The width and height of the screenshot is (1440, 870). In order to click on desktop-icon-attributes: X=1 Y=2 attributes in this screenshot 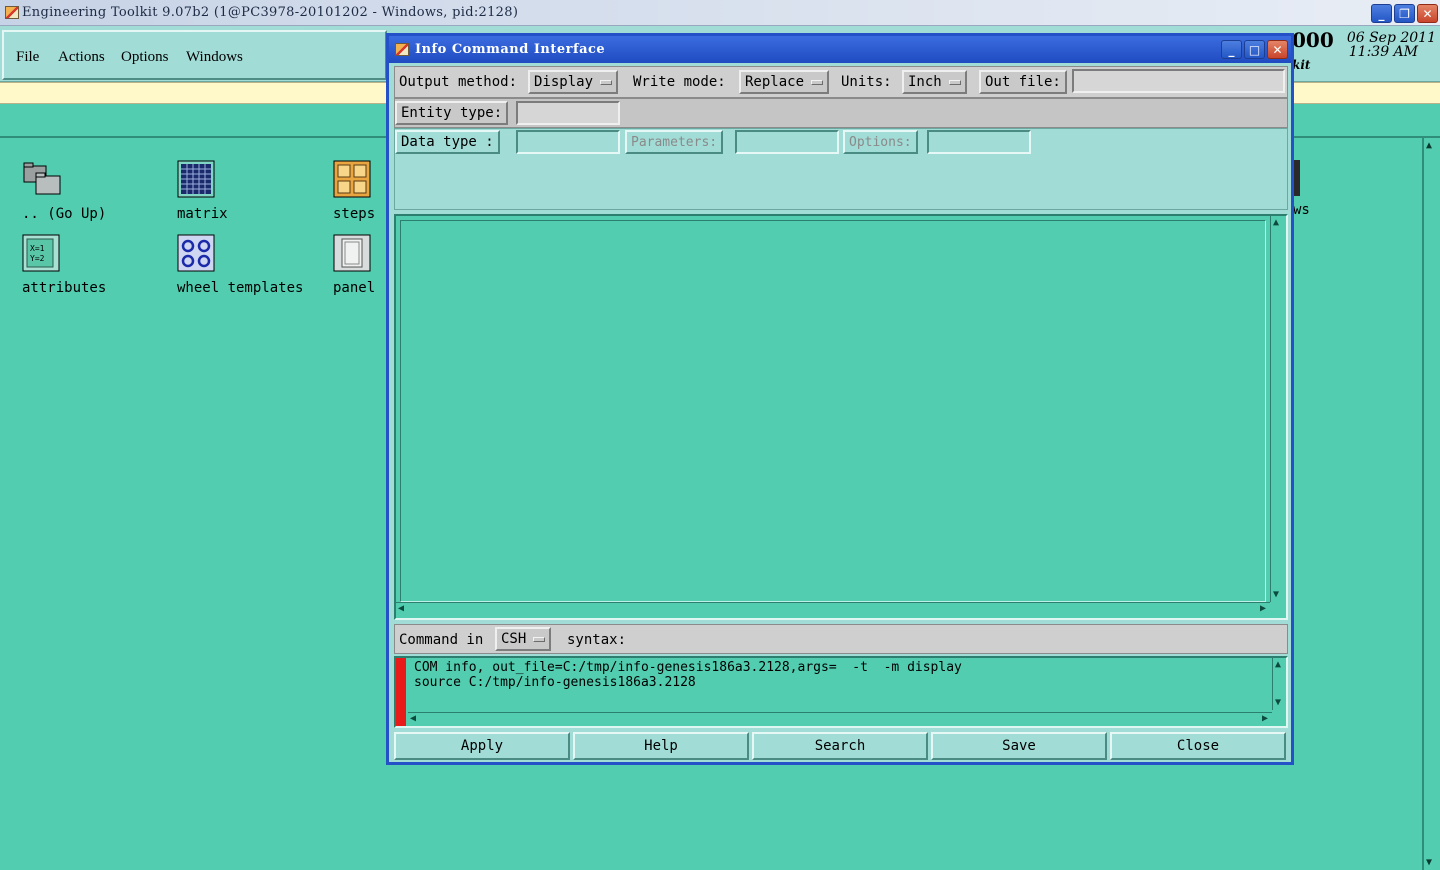, I will do `click(64, 265)`.